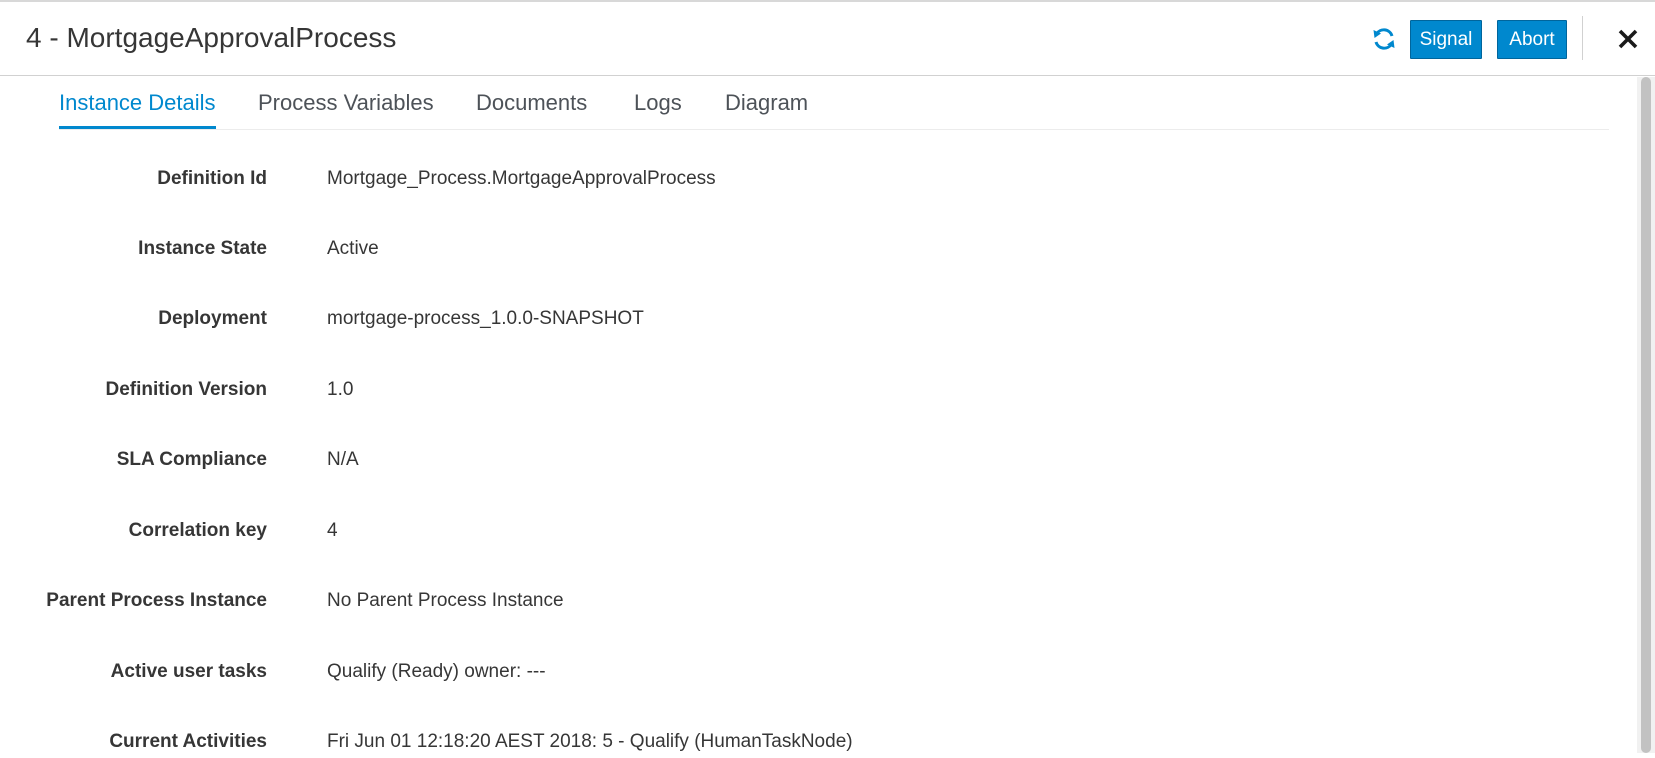  What do you see at coordinates (188, 741) in the screenshot?
I see `detail-label: Current Activities` at bounding box center [188, 741].